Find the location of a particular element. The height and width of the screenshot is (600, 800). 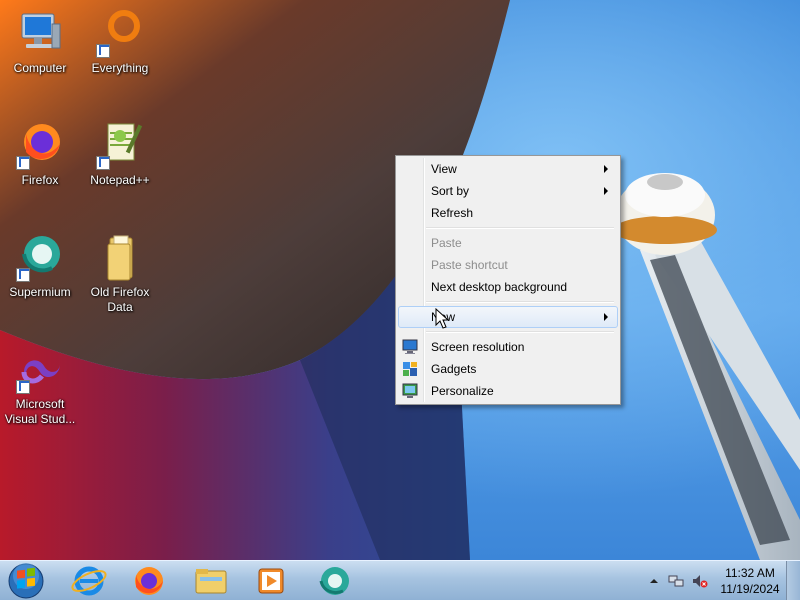

desktop-icon-old-firefox-data: Old Firefox Data is located at coordinates (120, 274).